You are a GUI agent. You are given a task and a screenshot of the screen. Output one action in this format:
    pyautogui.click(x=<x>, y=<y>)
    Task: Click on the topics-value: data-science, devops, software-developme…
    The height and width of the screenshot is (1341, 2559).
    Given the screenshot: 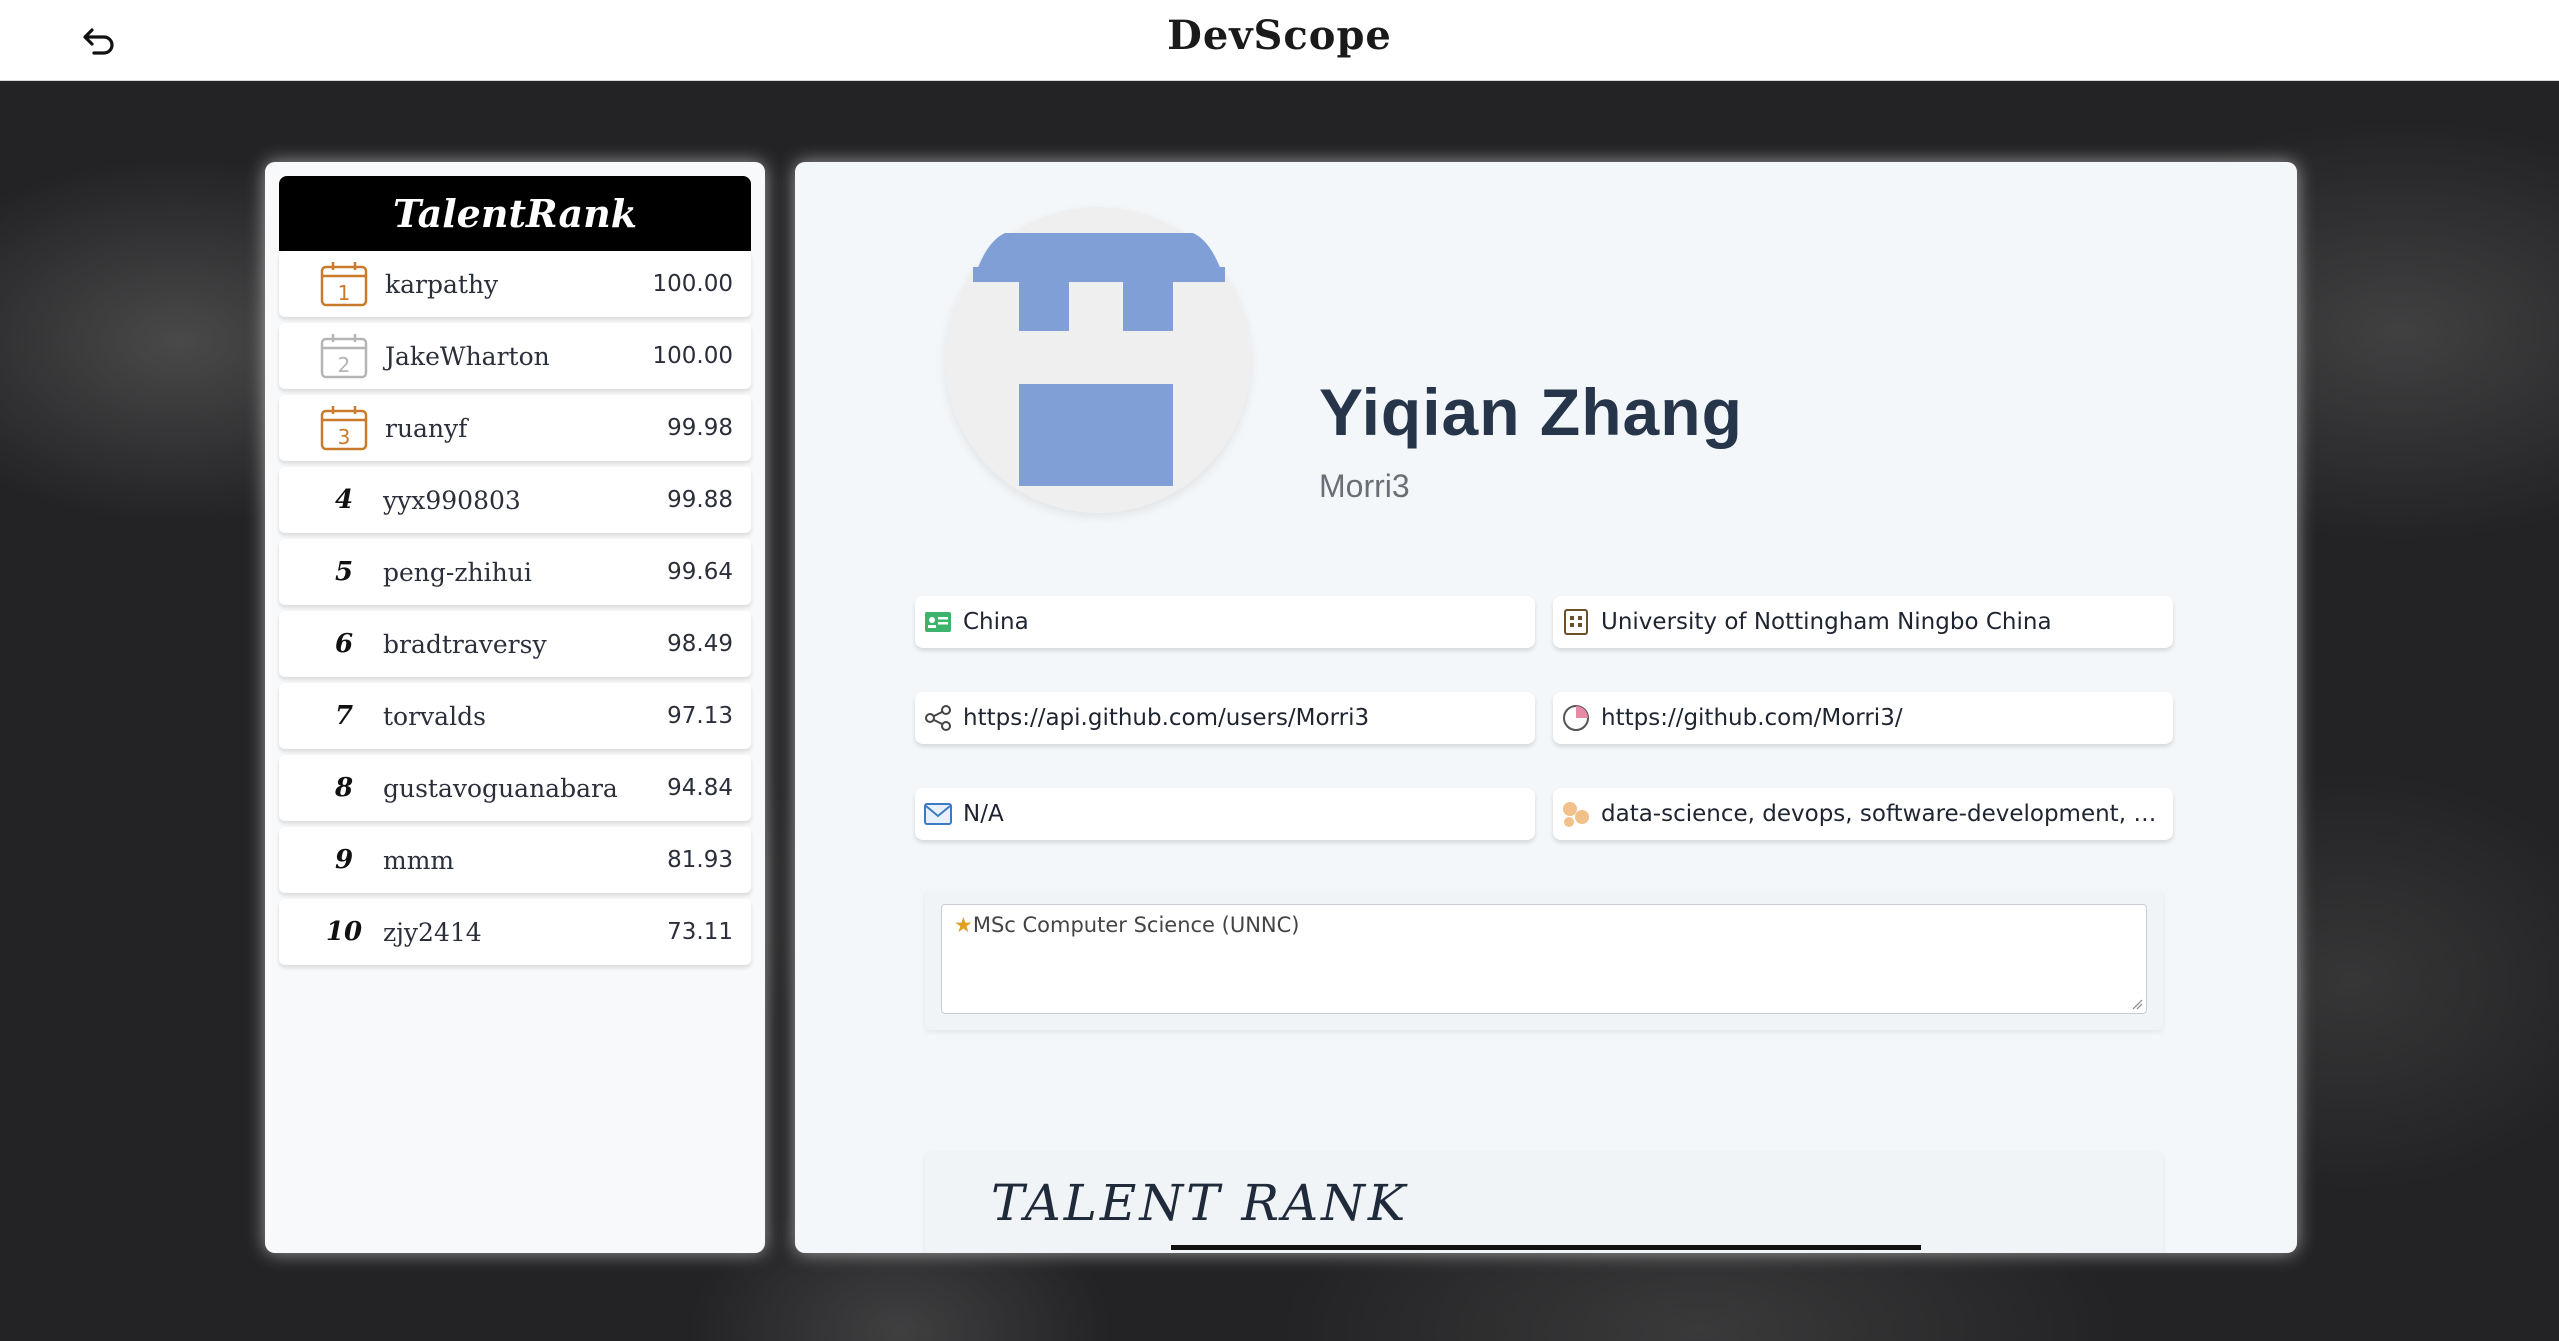 What is the action you would take?
    pyautogui.click(x=1887, y=814)
    